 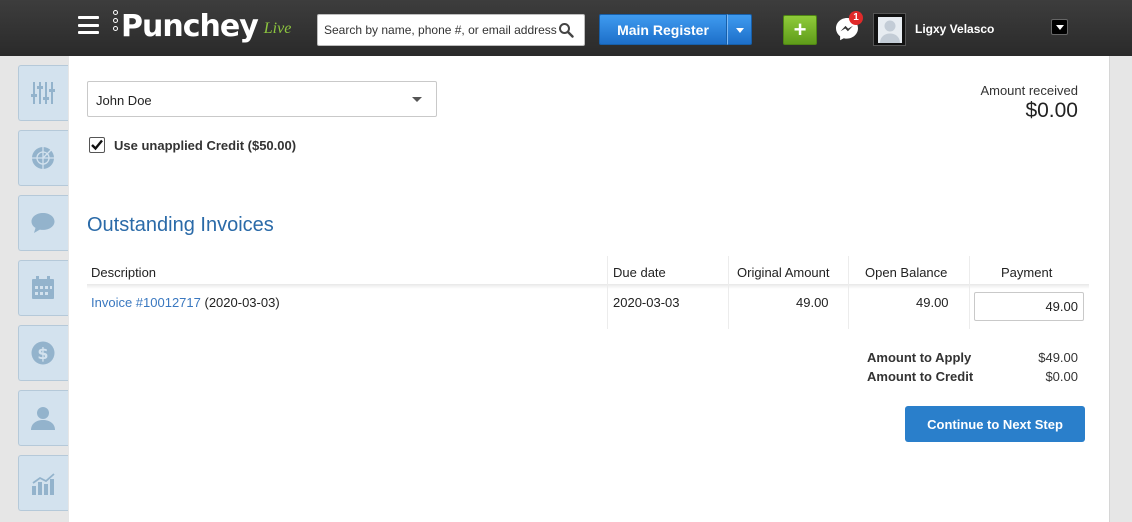 I want to click on use-credit-checkbox, so click(x=97, y=145).